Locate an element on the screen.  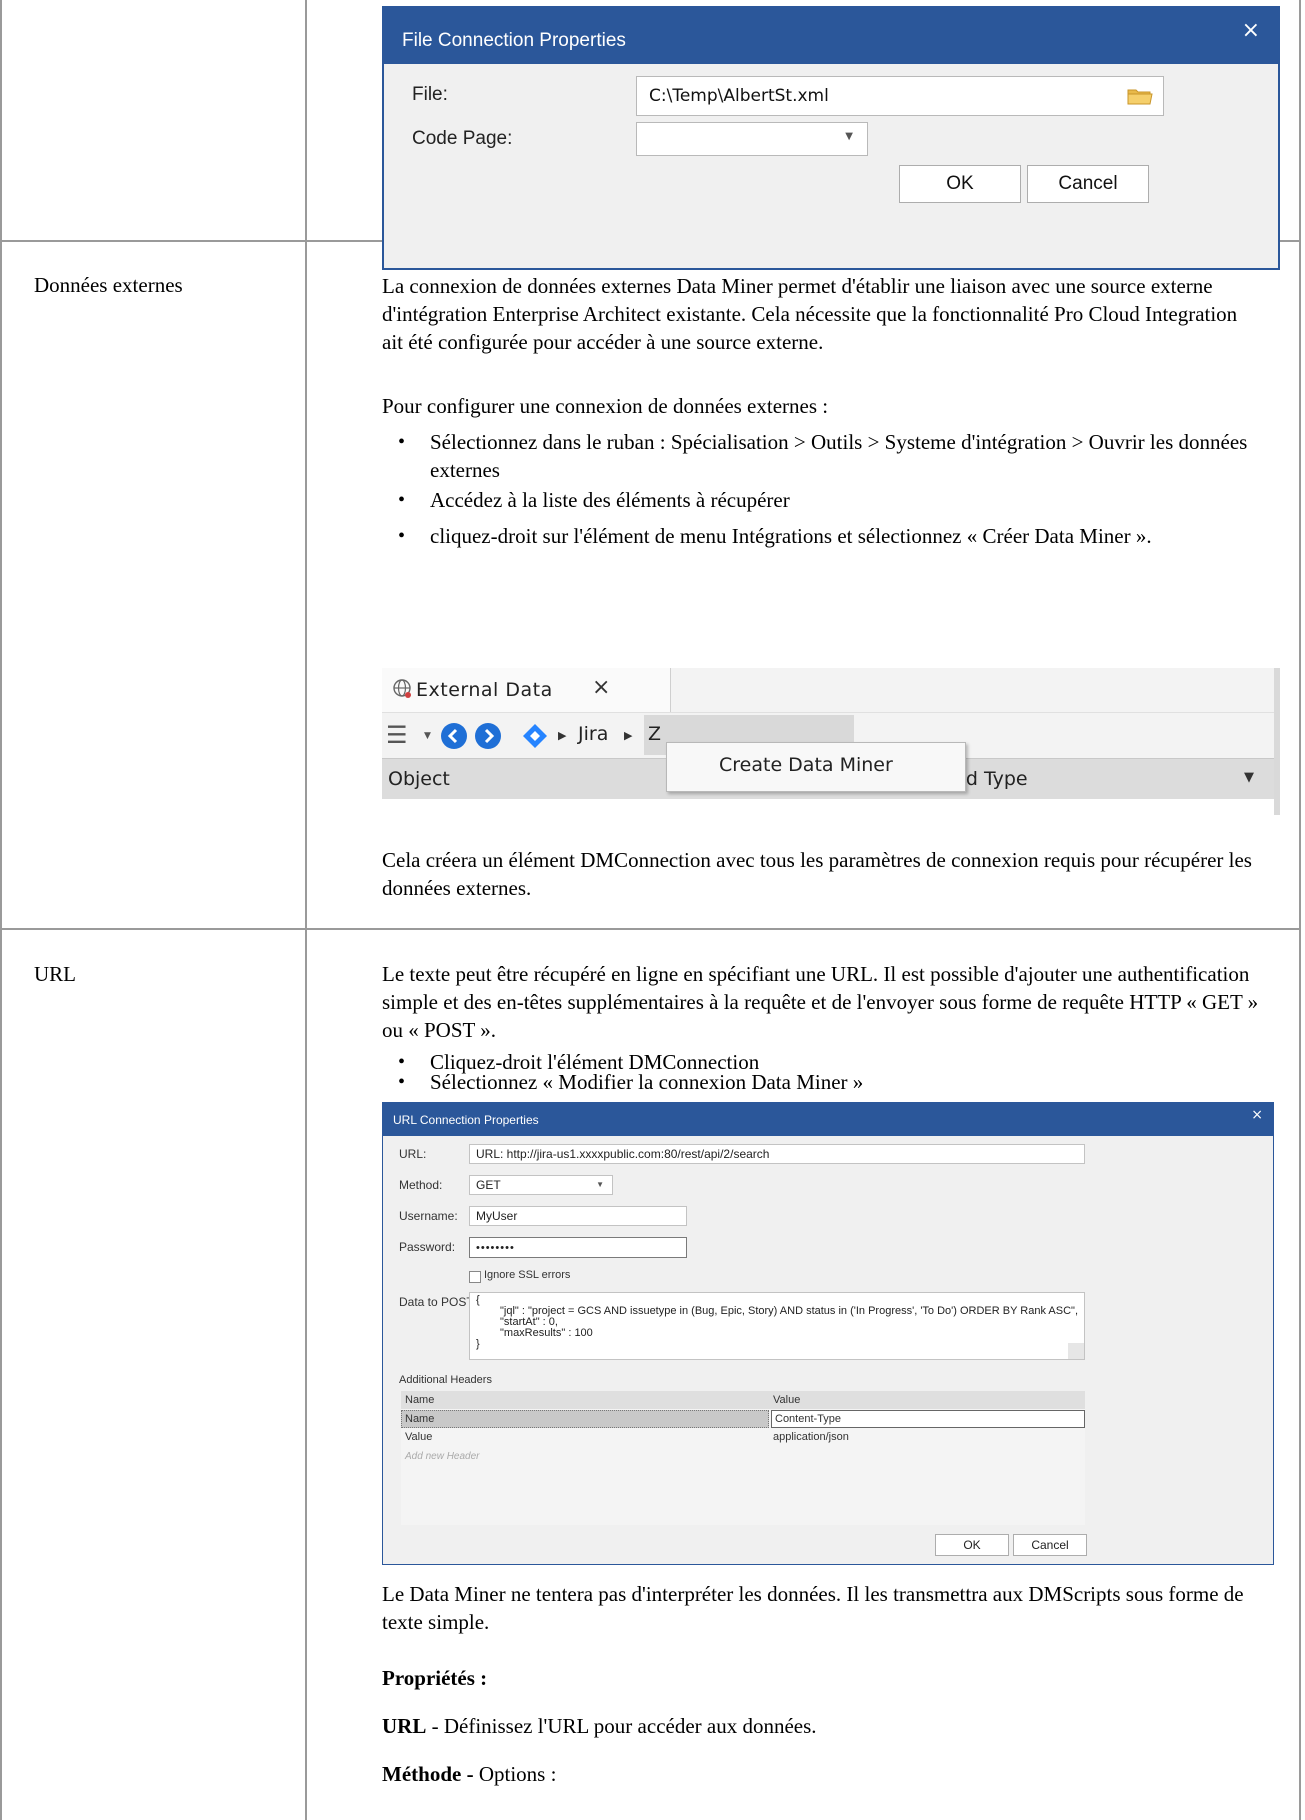
context-menu: Create Data Miner is located at coordinates (816, 767).